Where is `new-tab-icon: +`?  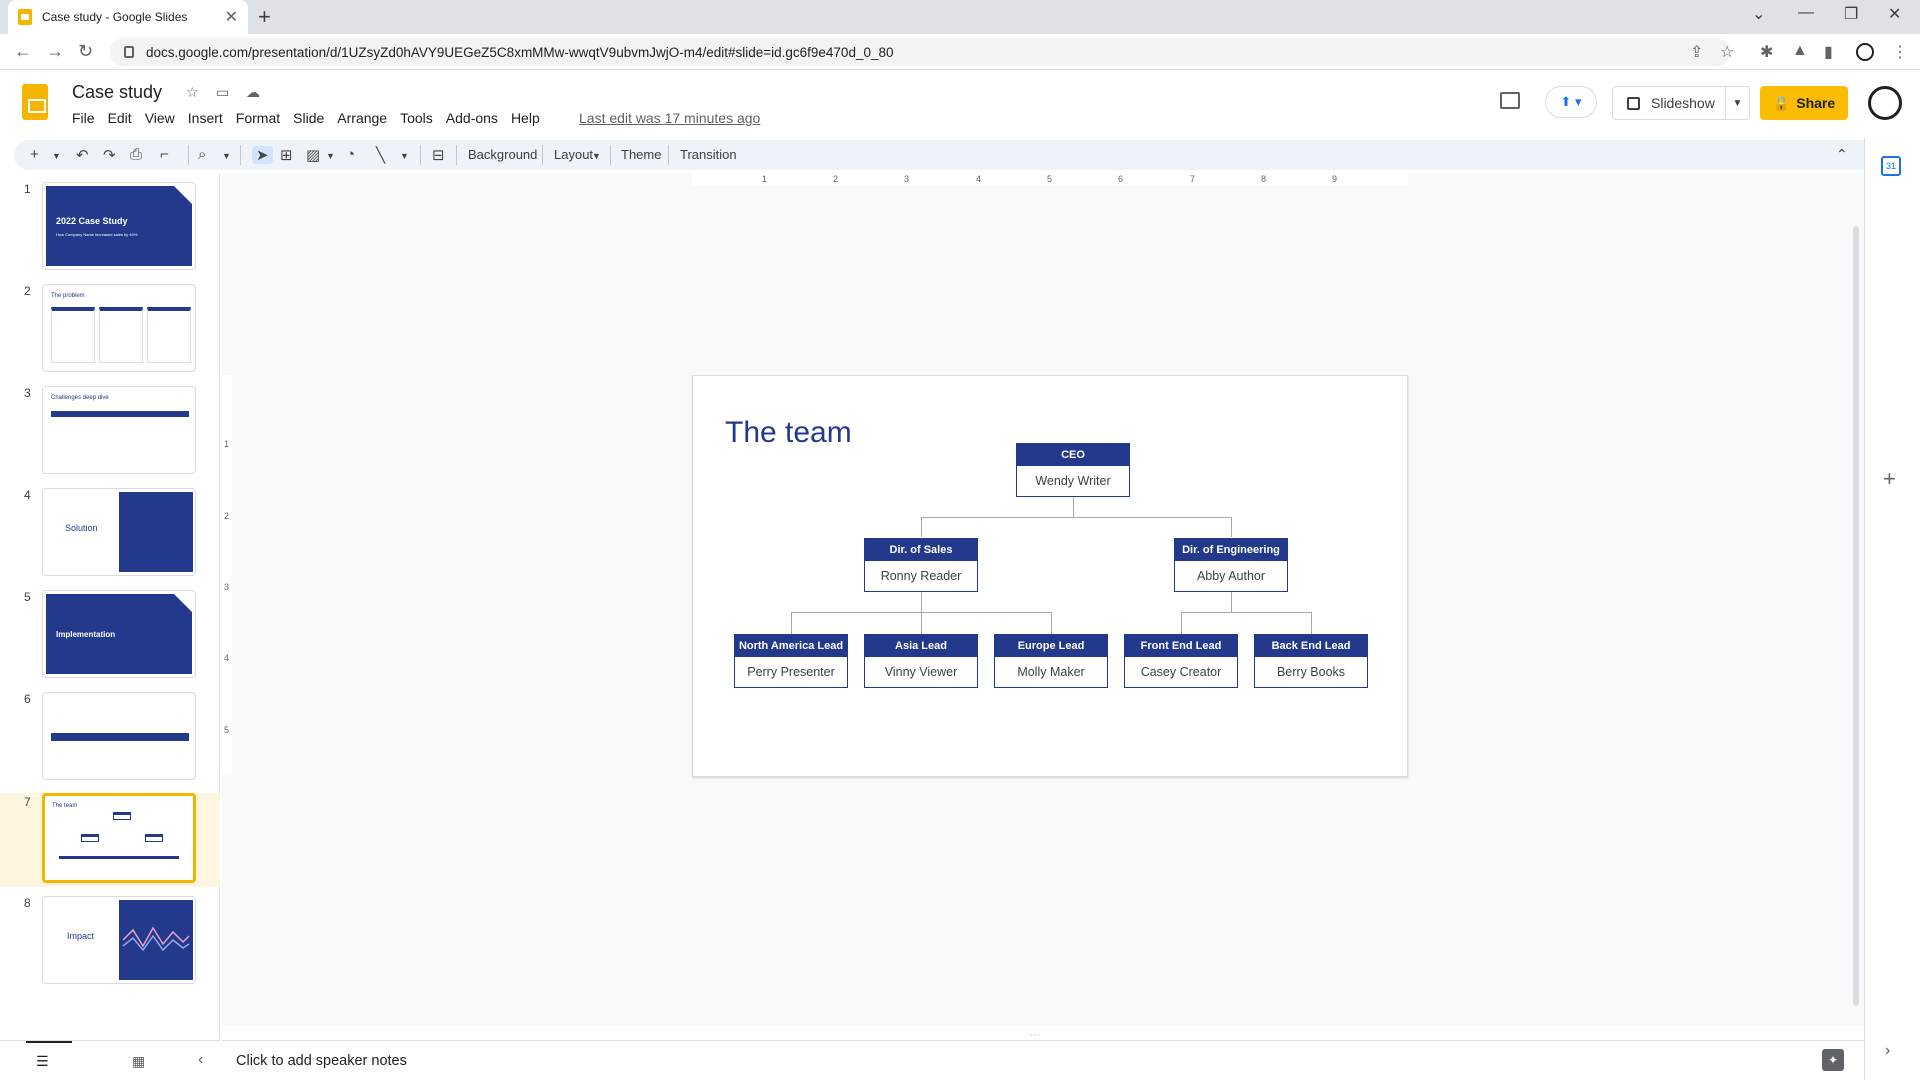
new-tab-icon: + is located at coordinates (264, 17).